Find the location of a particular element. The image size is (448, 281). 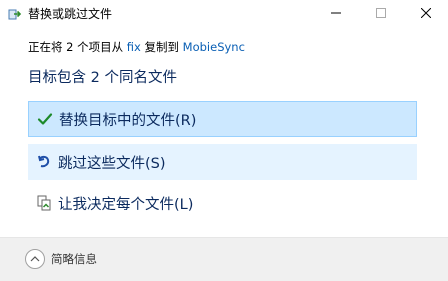

title-bar: 替换或跳过文件 is located at coordinates (224, 13).